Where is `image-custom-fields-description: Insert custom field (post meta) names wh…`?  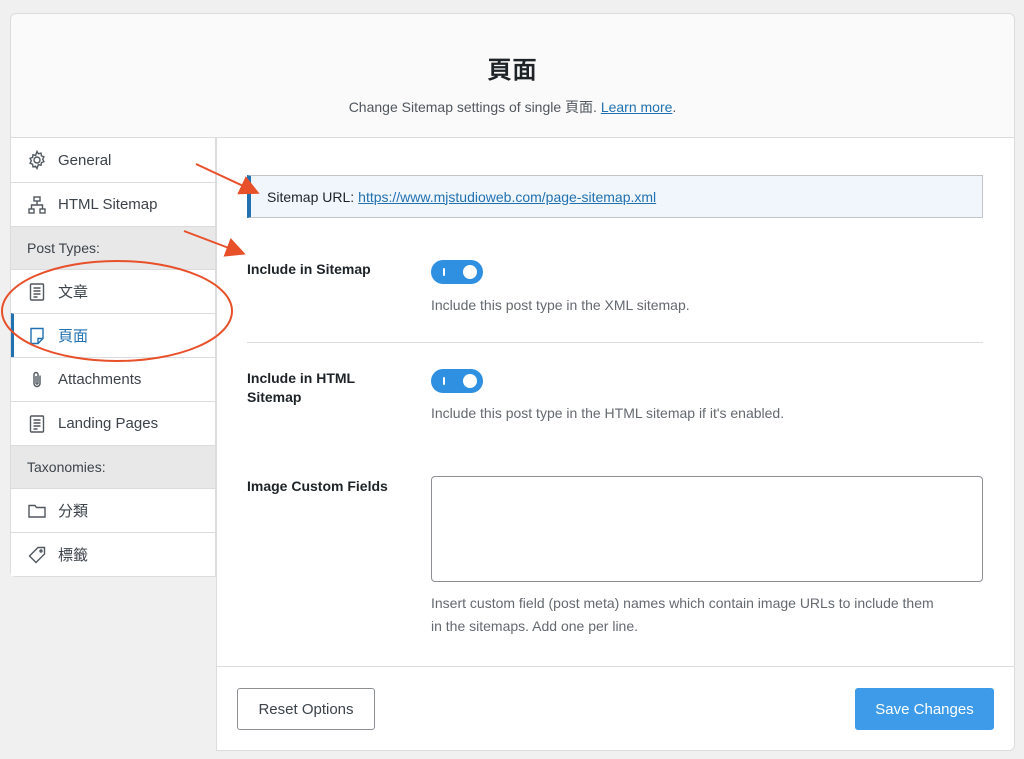 image-custom-fields-description: Insert custom field (post meta) names wh… is located at coordinates (682, 615).